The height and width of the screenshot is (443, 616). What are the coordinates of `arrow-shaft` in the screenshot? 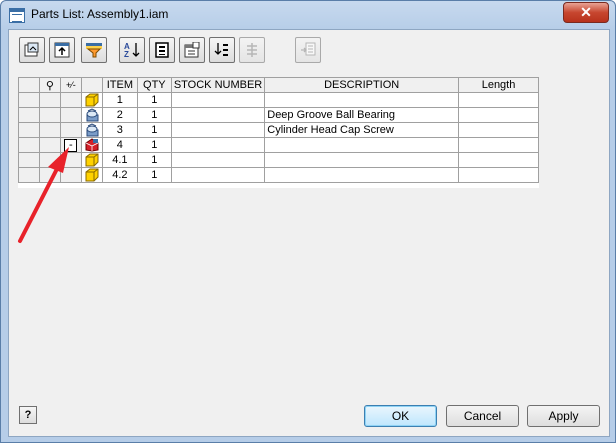 It's located at (40, 201).